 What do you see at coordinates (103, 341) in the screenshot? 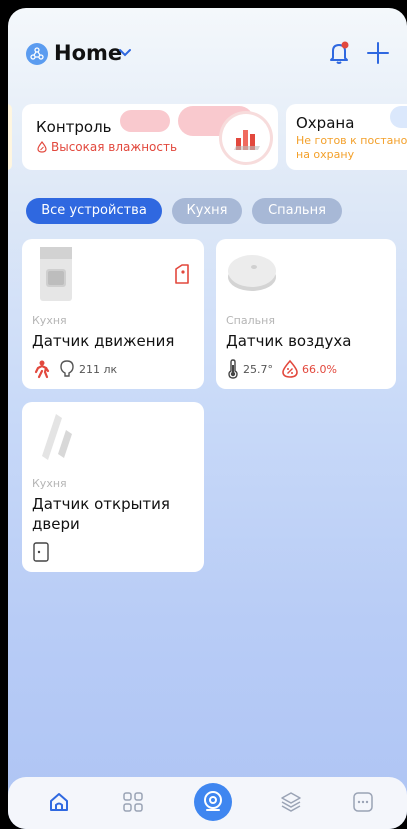
I see `device-name: Датчик движения` at bounding box center [103, 341].